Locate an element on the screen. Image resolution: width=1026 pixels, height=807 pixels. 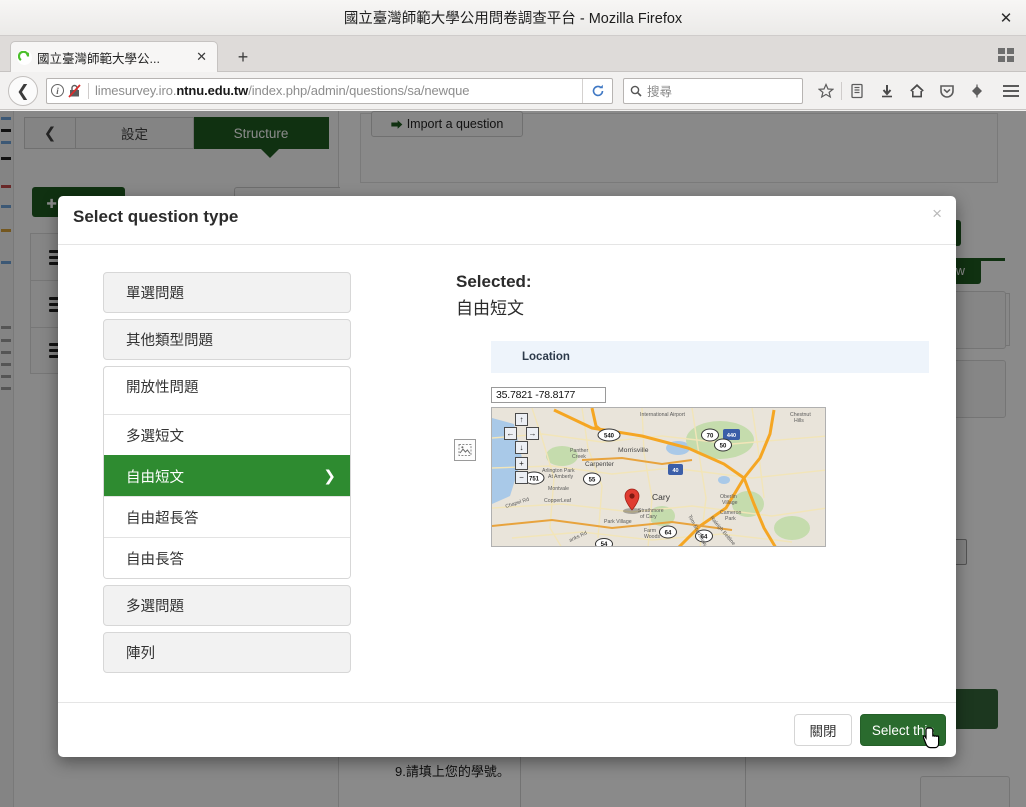
selected-type-name: 自由短文 is located at coordinates (490, 308).